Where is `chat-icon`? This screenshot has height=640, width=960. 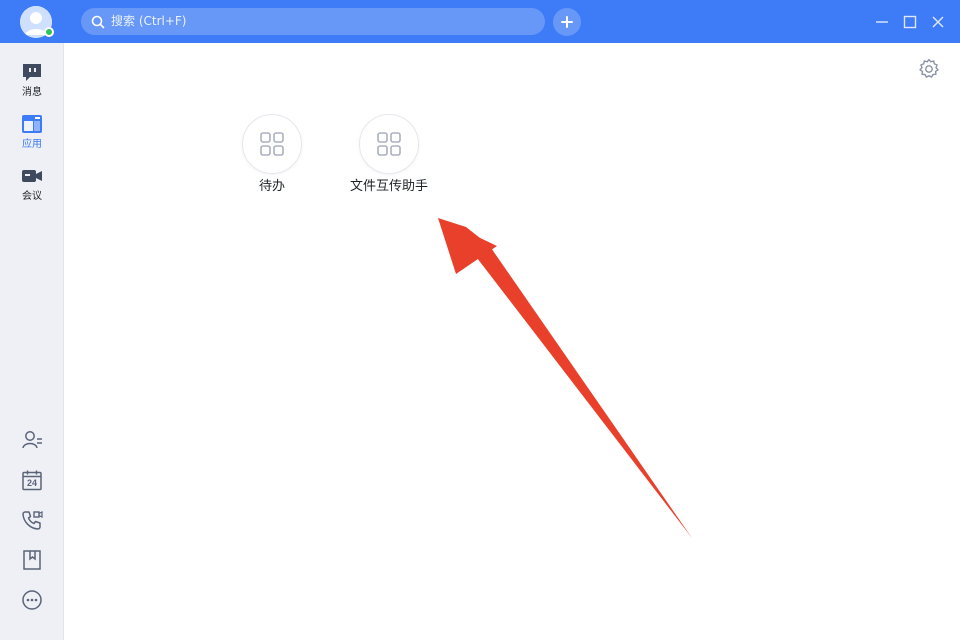
chat-icon is located at coordinates (32, 72).